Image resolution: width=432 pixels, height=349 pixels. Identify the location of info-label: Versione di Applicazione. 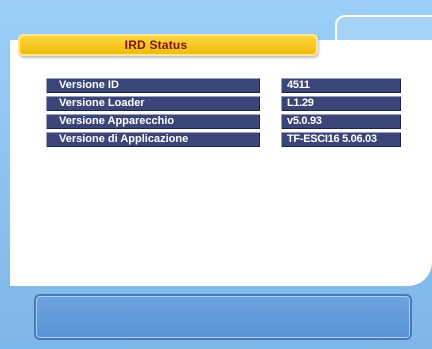
(153, 139).